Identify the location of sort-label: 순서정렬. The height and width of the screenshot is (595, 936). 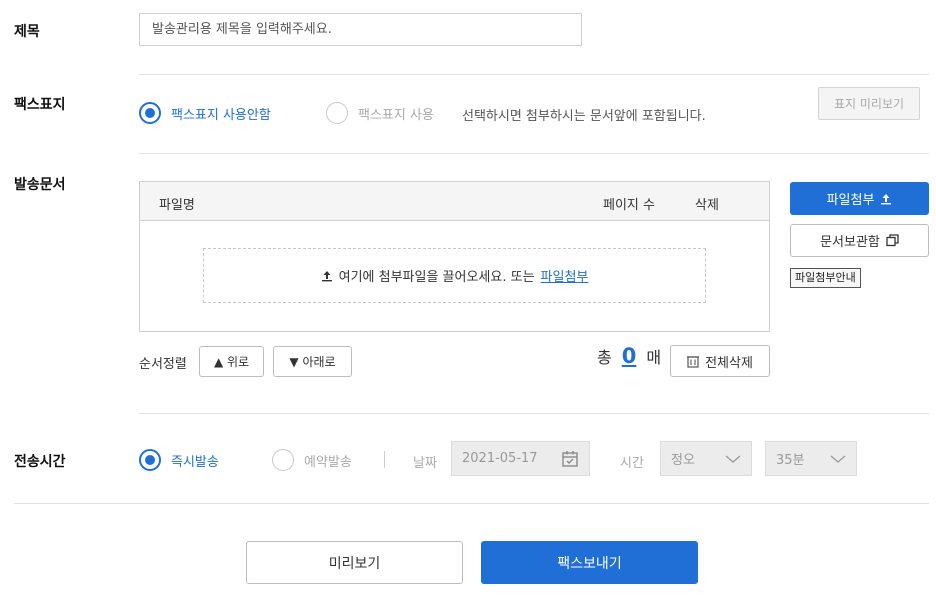
(163, 364).